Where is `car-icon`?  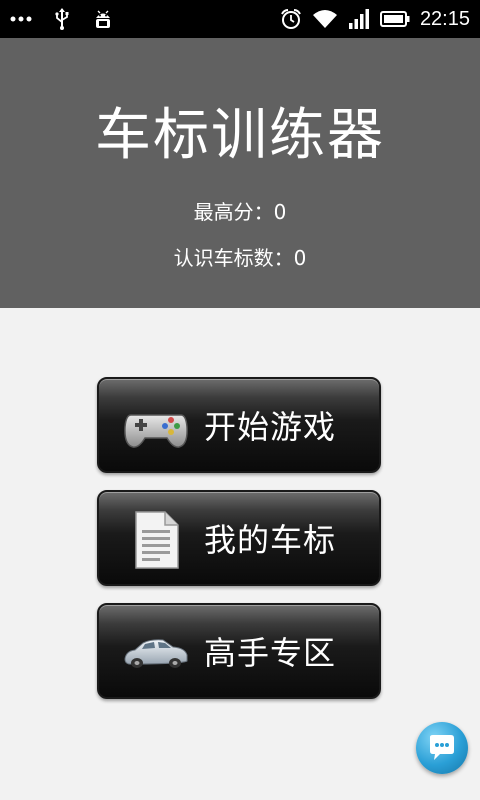 car-icon is located at coordinates (156, 653).